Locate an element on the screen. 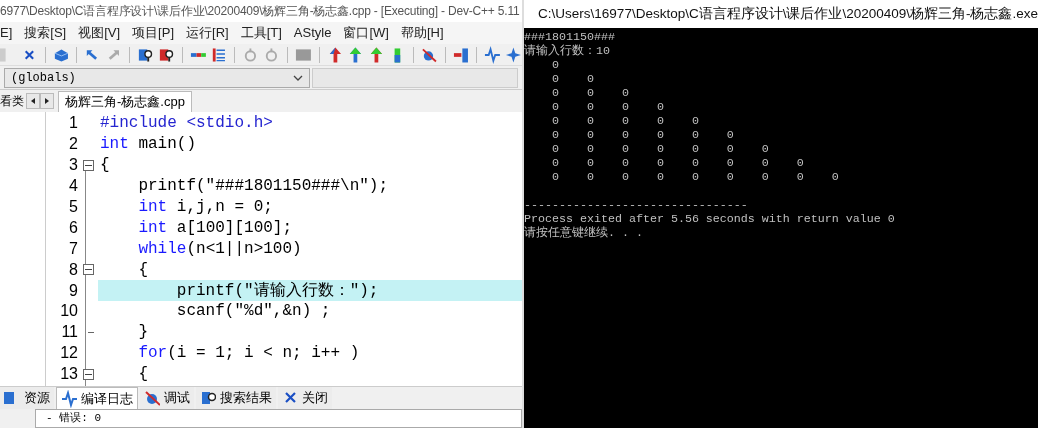 The height and width of the screenshot is (428, 1038). panel-tab: 调试 is located at coordinates (167, 398).